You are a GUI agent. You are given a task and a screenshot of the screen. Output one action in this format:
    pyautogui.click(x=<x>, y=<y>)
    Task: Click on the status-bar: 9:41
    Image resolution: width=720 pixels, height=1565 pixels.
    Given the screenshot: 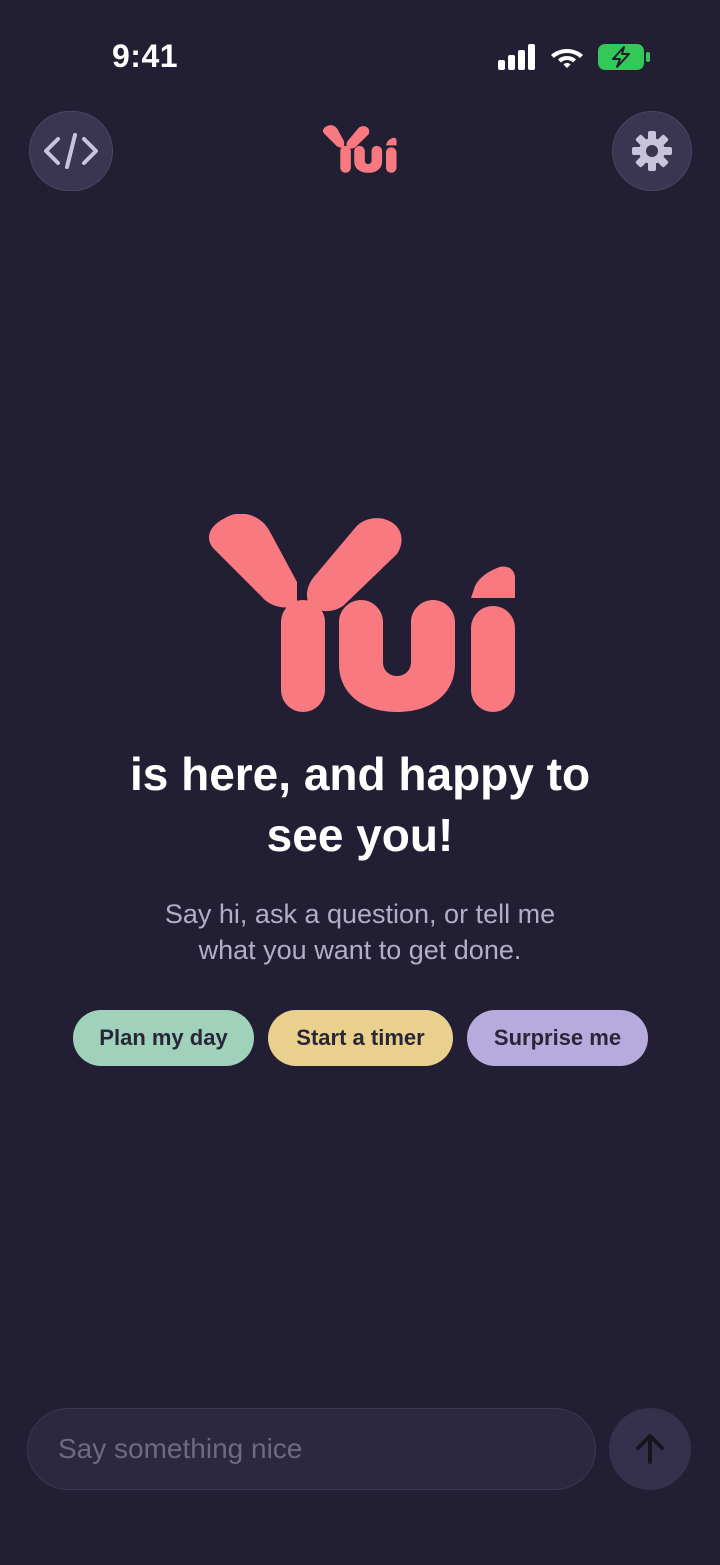 What is the action you would take?
    pyautogui.click(x=360, y=55)
    